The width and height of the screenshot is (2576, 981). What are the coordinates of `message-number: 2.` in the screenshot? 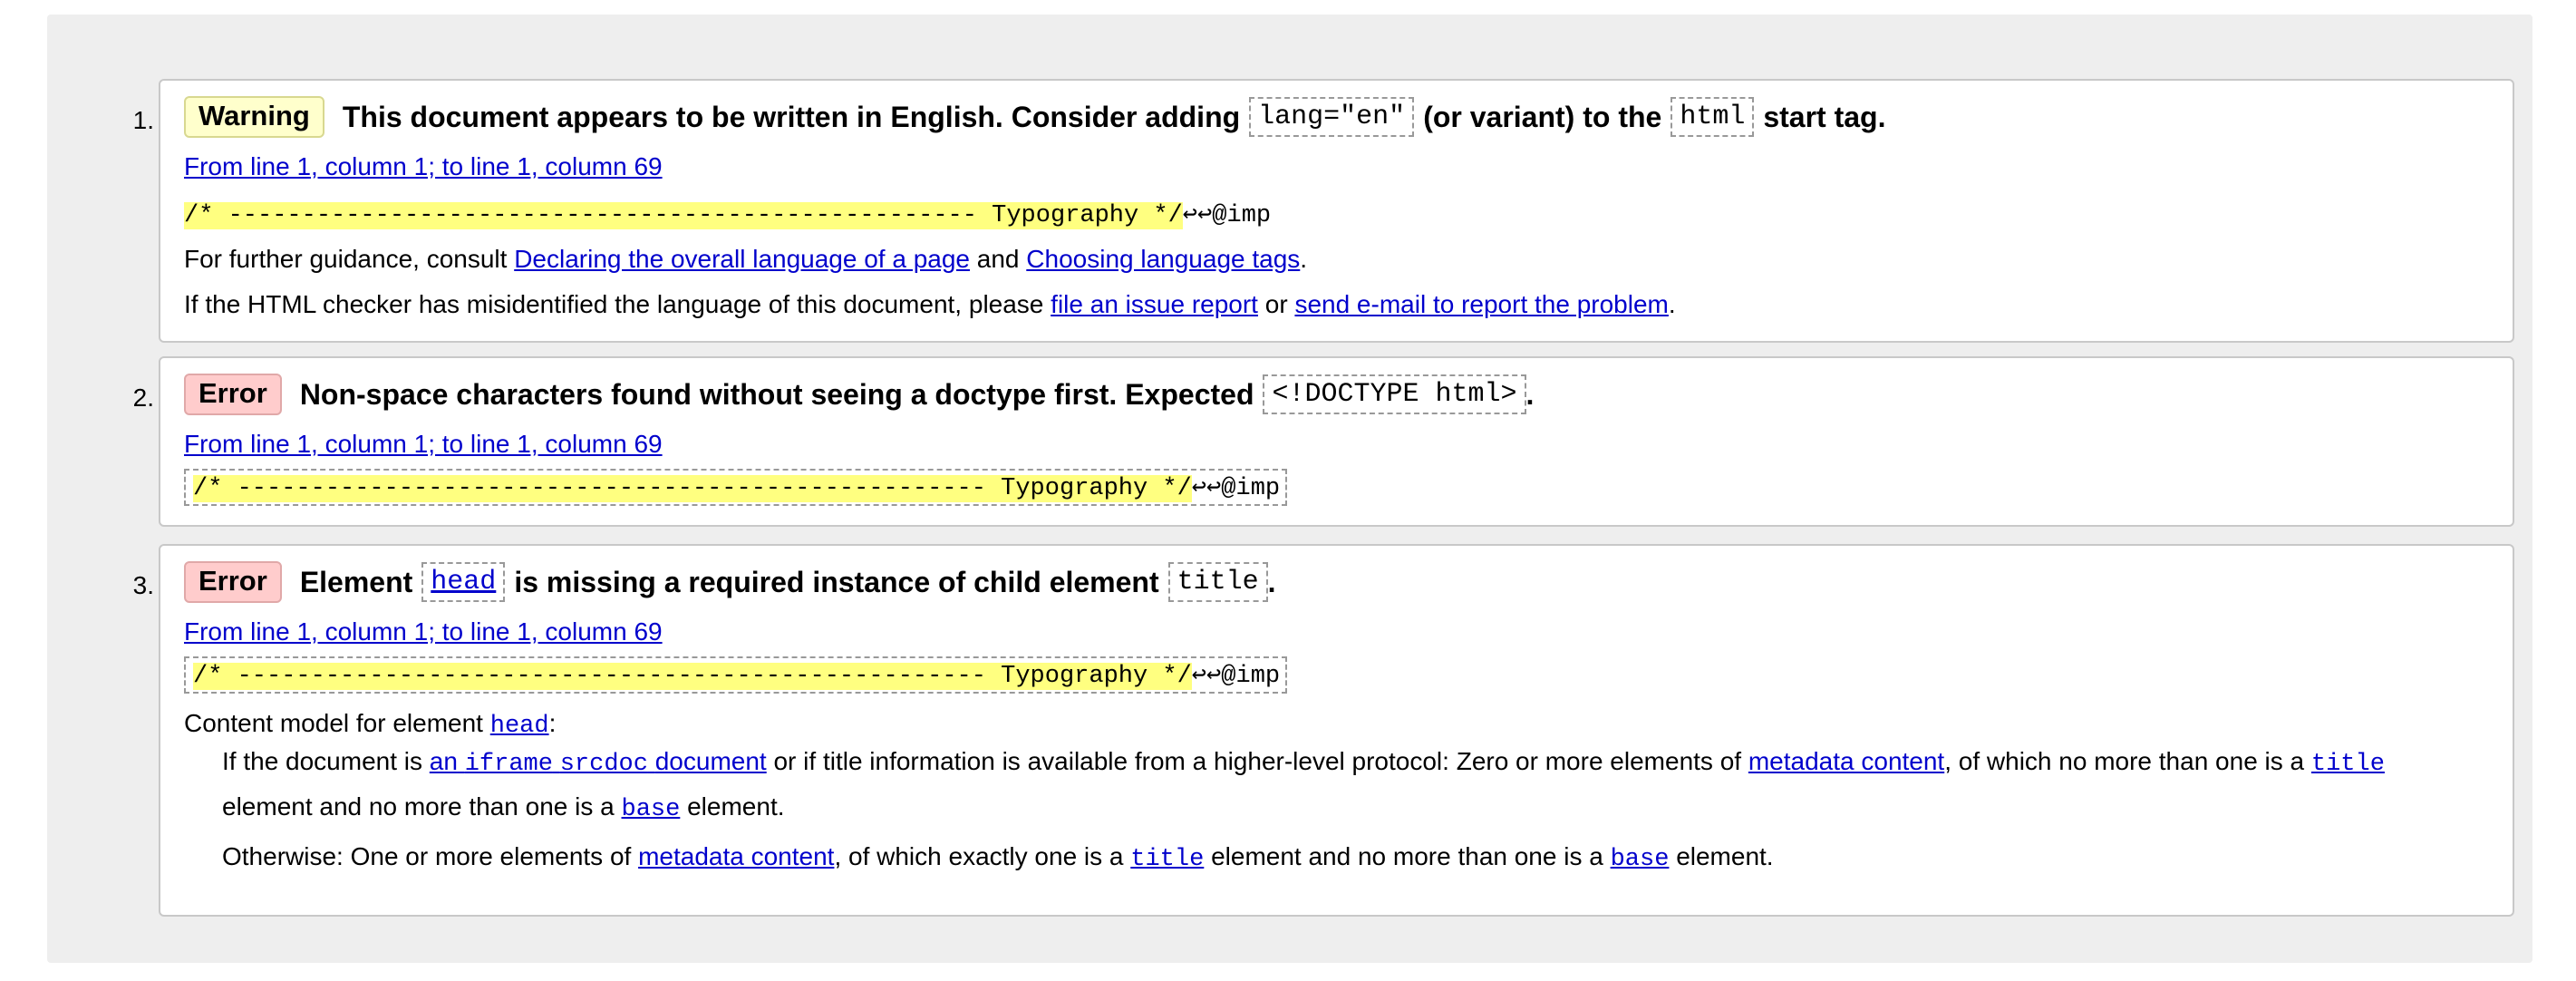 It's located at (143, 398).